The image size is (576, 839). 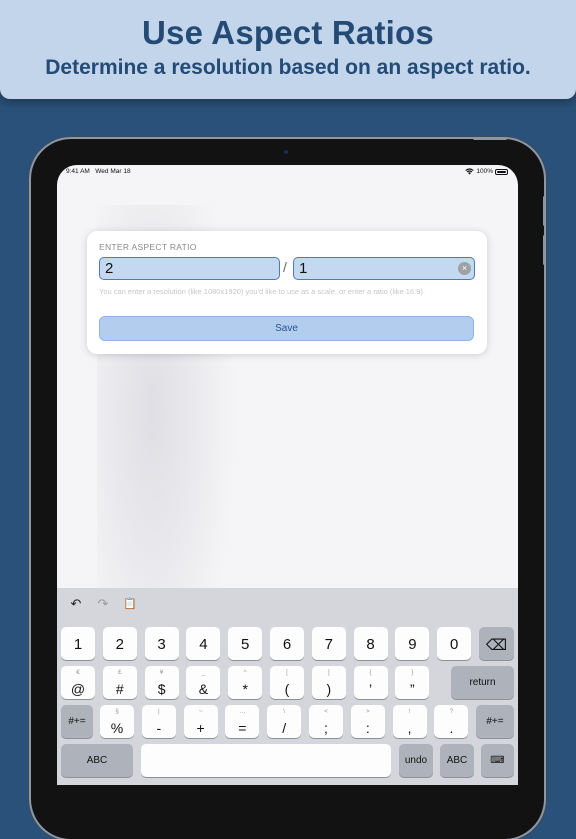 I want to click on key-symbol: ~ +, so click(x=200, y=721).